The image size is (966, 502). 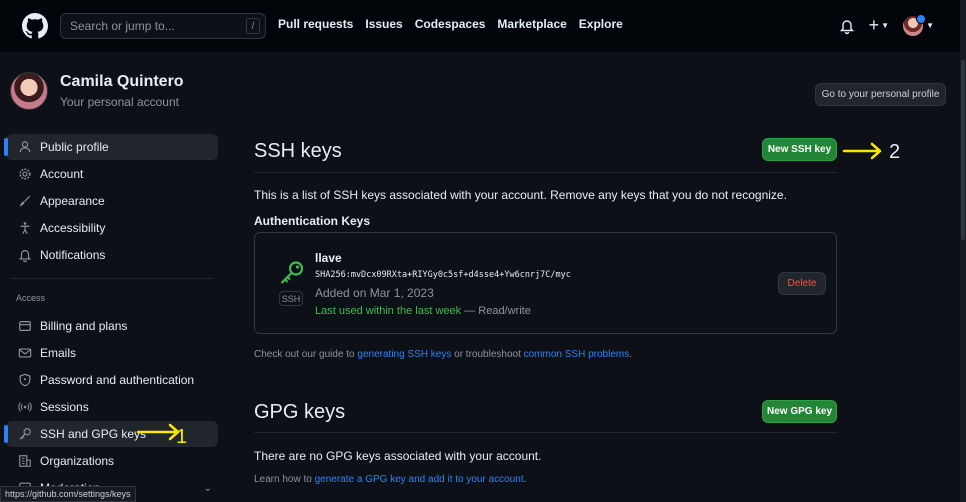 I want to click on sidebar-item-appearance: Appearance, so click(x=112, y=201).